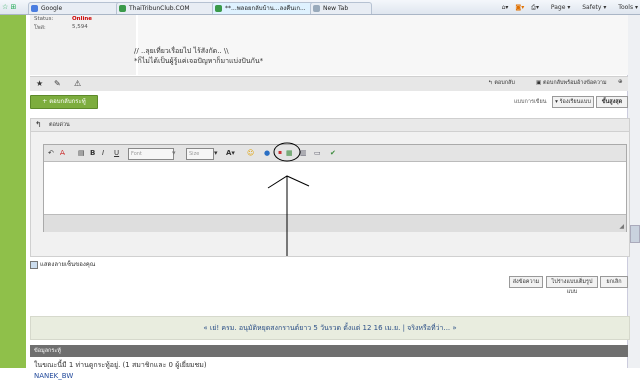  Describe the element at coordinates (288, 182) in the screenshot. I see `annotation-arrow-head` at that location.